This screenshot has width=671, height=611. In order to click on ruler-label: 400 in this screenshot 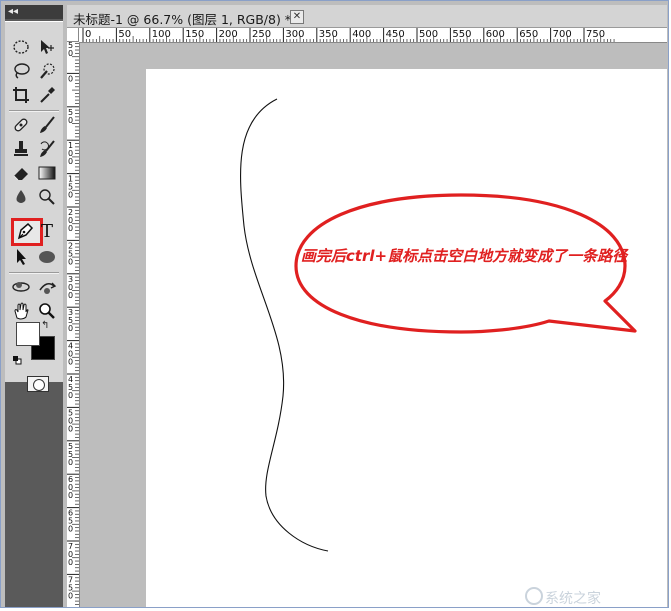, I will do `click(361, 34)`.